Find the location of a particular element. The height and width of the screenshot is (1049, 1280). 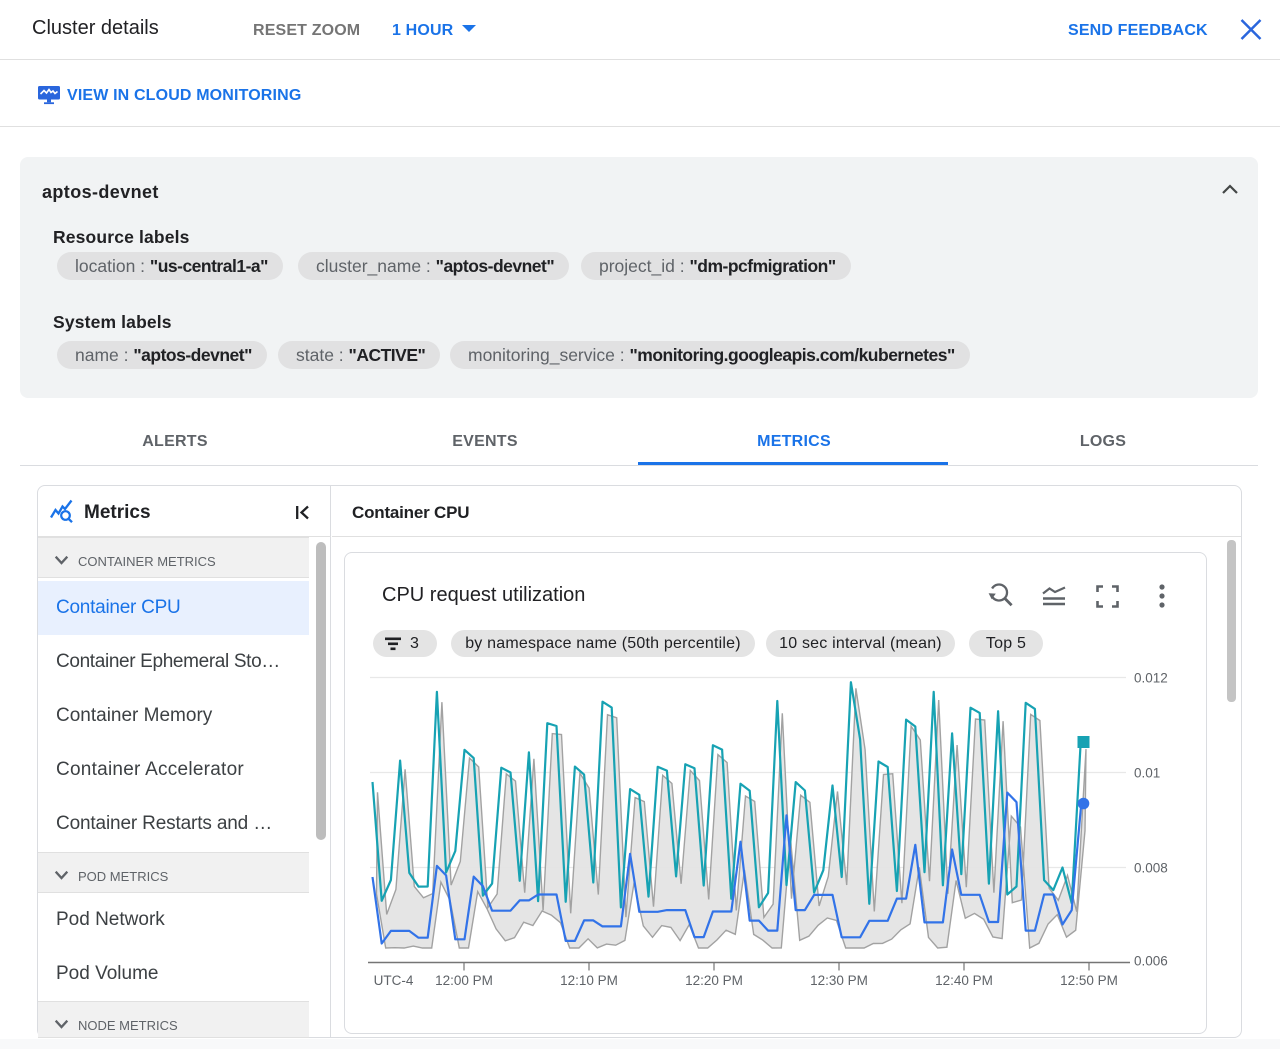

svg-text: 12:10 PM is located at coordinates (589, 980).